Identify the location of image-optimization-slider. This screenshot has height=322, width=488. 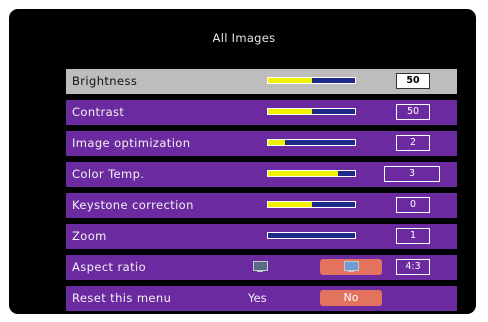
(311, 142).